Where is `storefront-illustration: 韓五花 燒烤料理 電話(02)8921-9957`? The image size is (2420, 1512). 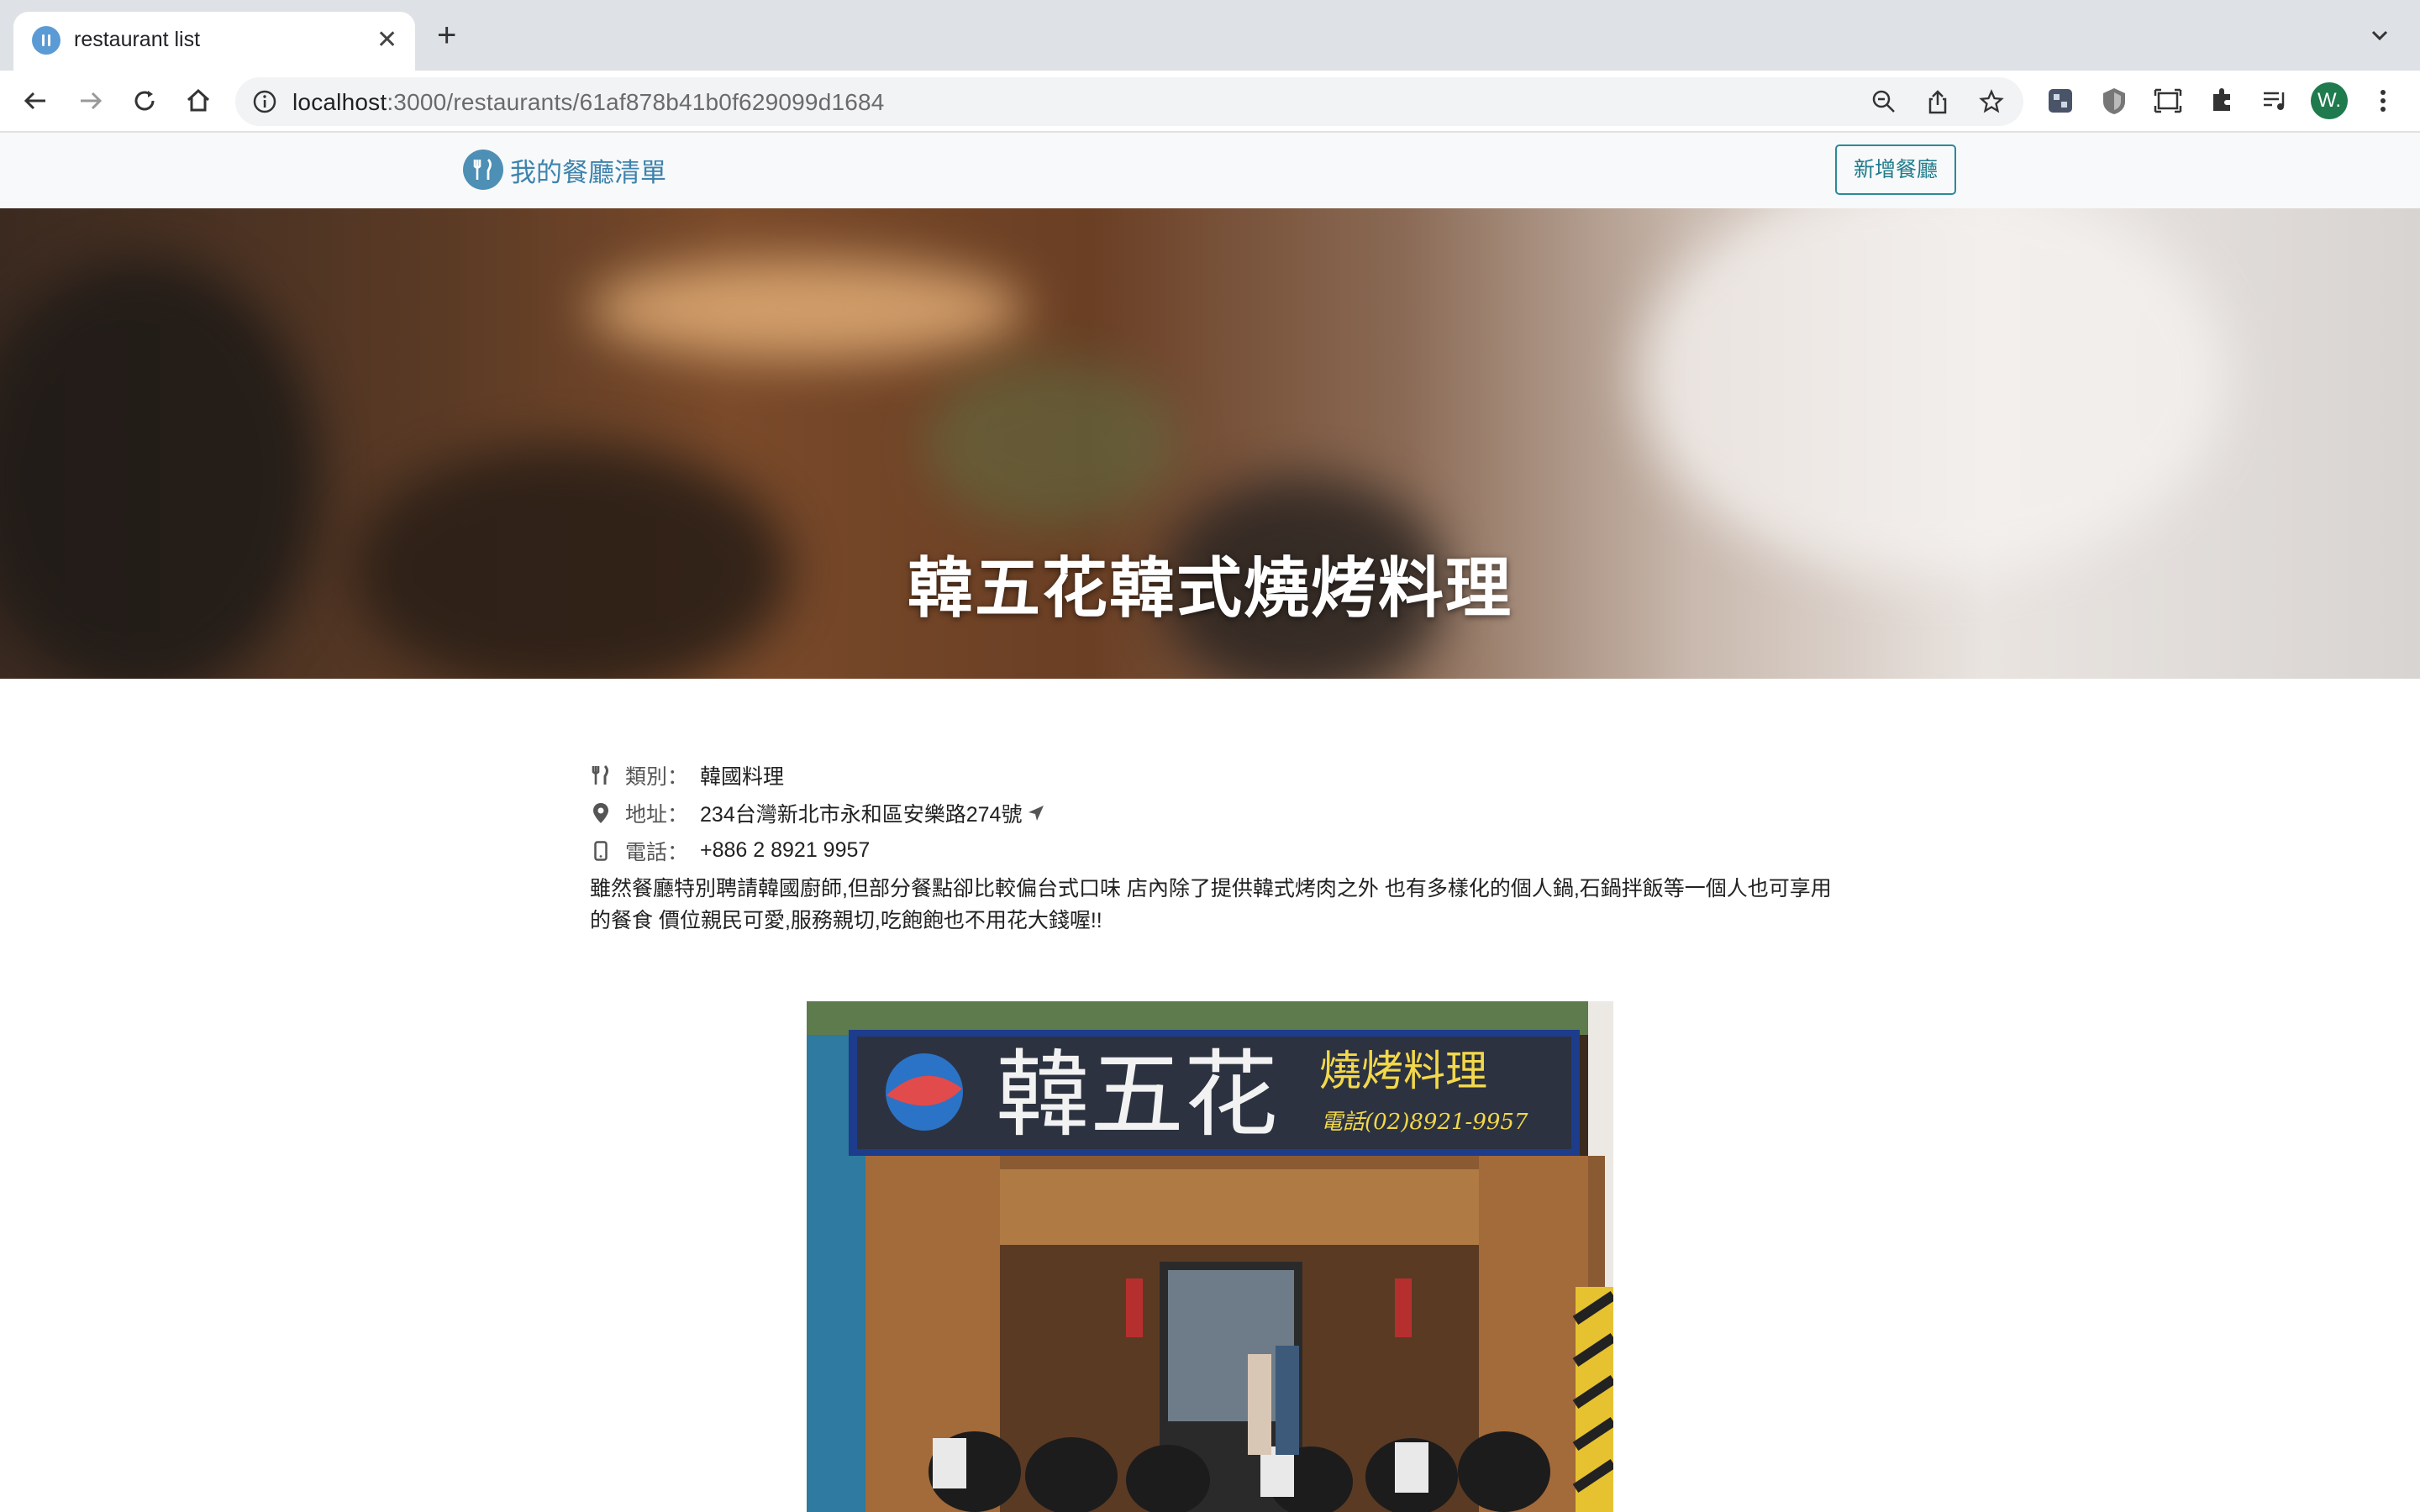 storefront-illustration: 韓五花 燒烤料理 電話(02)8921-9957 is located at coordinates (1210, 1256).